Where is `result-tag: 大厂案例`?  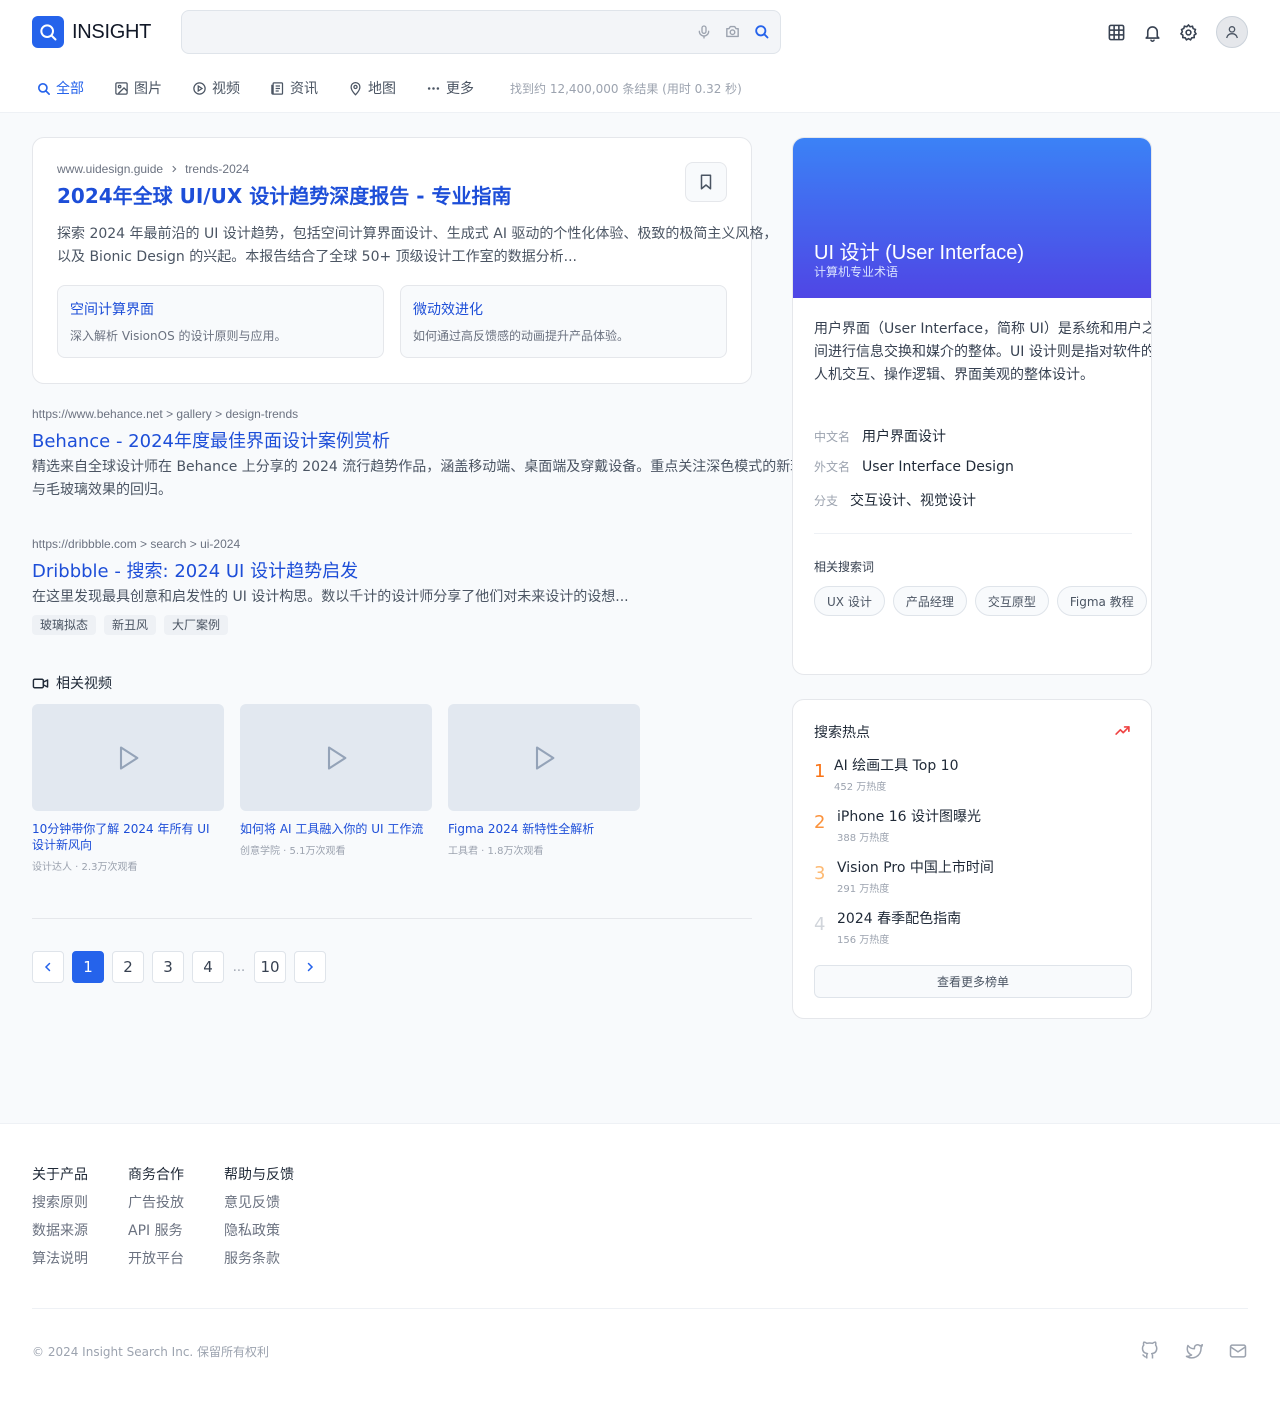 result-tag: 大厂案例 is located at coordinates (196, 625).